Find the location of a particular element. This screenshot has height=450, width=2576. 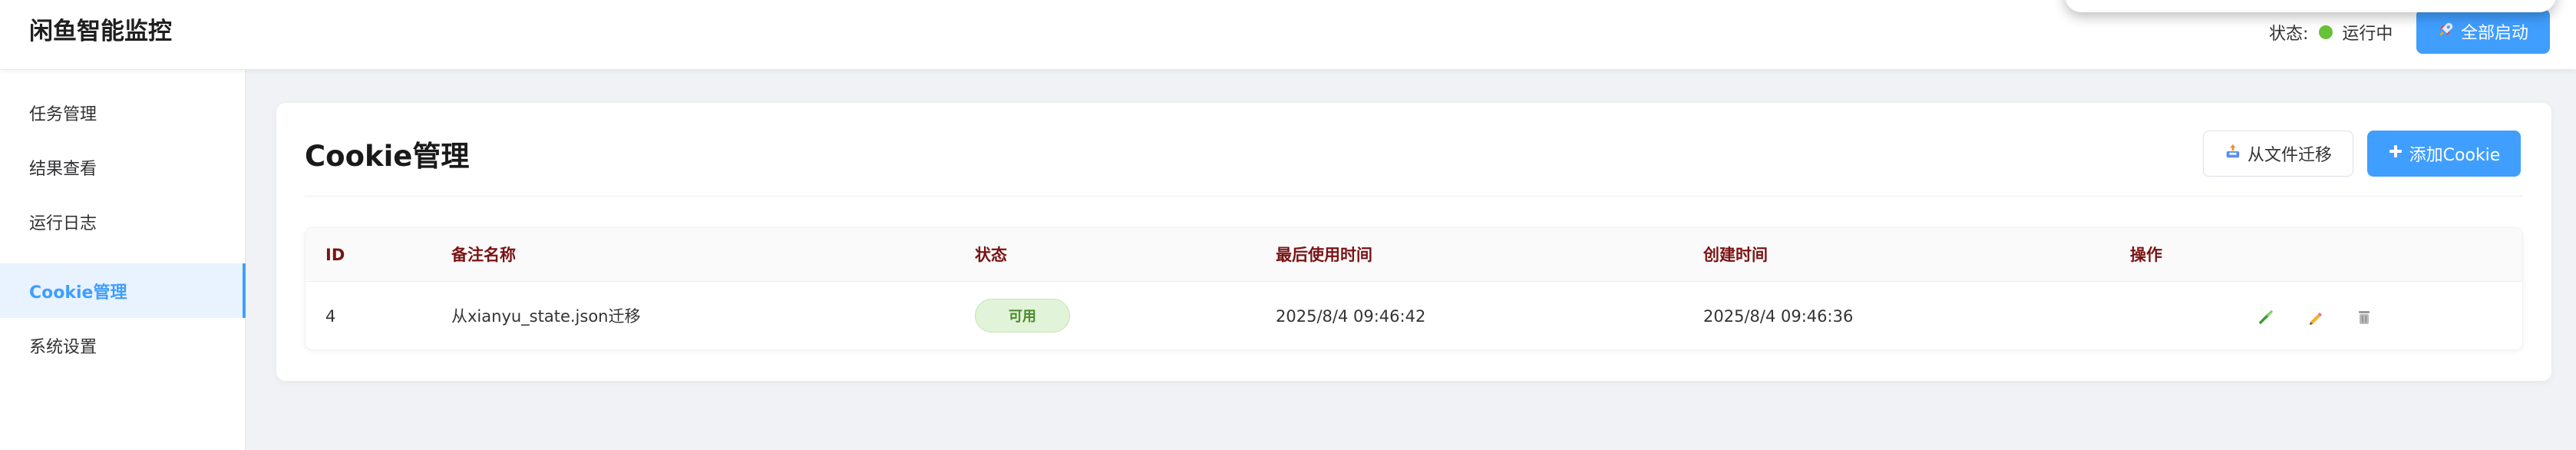

cell-id: 4 is located at coordinates (330, 316).